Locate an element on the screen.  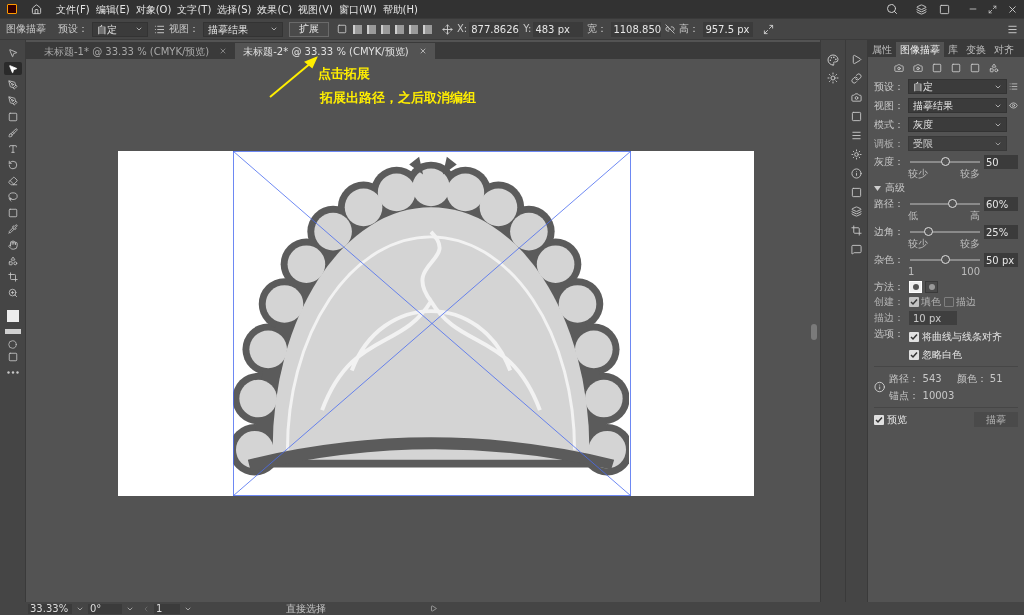
menu-item: 窗口(W) is located at coordinates (357, 9).